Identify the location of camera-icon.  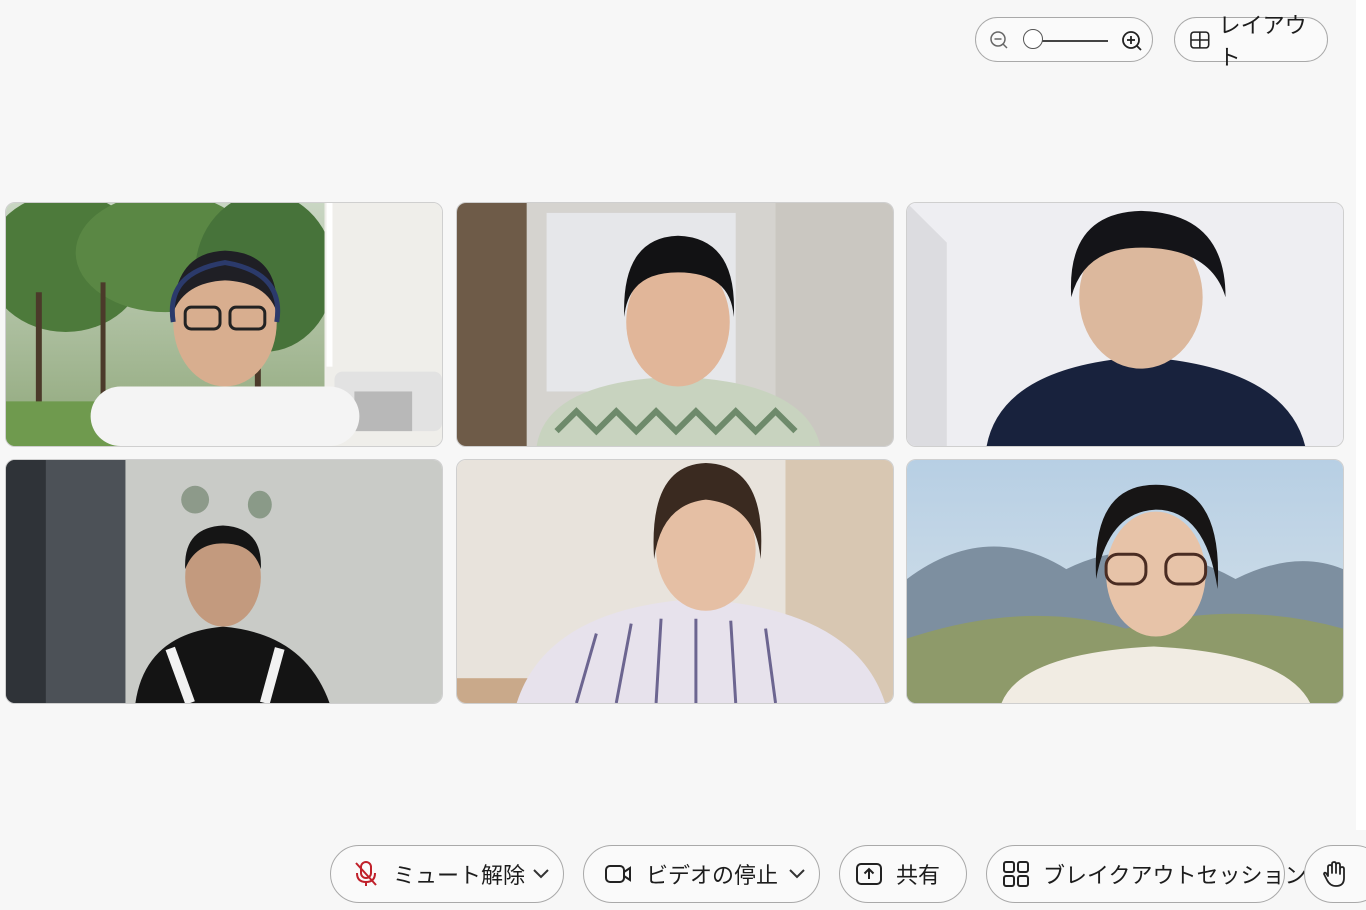
(618, 874).